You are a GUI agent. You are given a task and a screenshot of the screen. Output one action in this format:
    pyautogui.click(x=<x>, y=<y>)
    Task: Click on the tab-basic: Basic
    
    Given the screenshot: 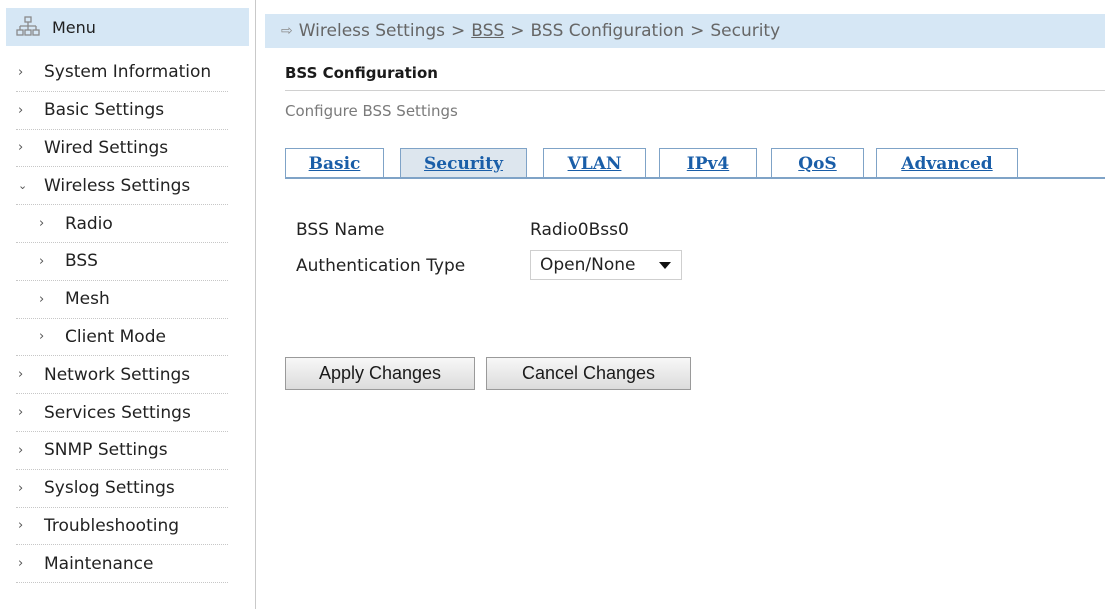 What is the action you would take?
    pyautogui.click(x=334, y=163)
    